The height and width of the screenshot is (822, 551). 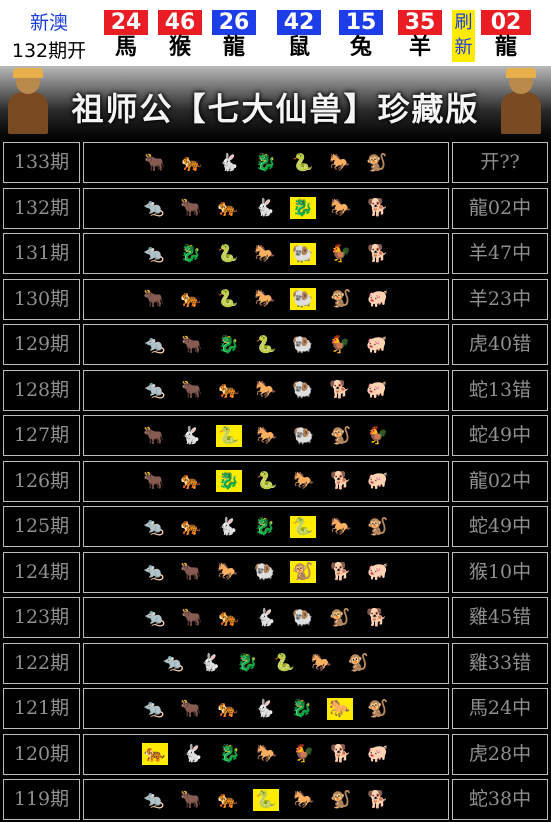 I want to click on ball-zodiac: 羊, so click(x=419, y=47).